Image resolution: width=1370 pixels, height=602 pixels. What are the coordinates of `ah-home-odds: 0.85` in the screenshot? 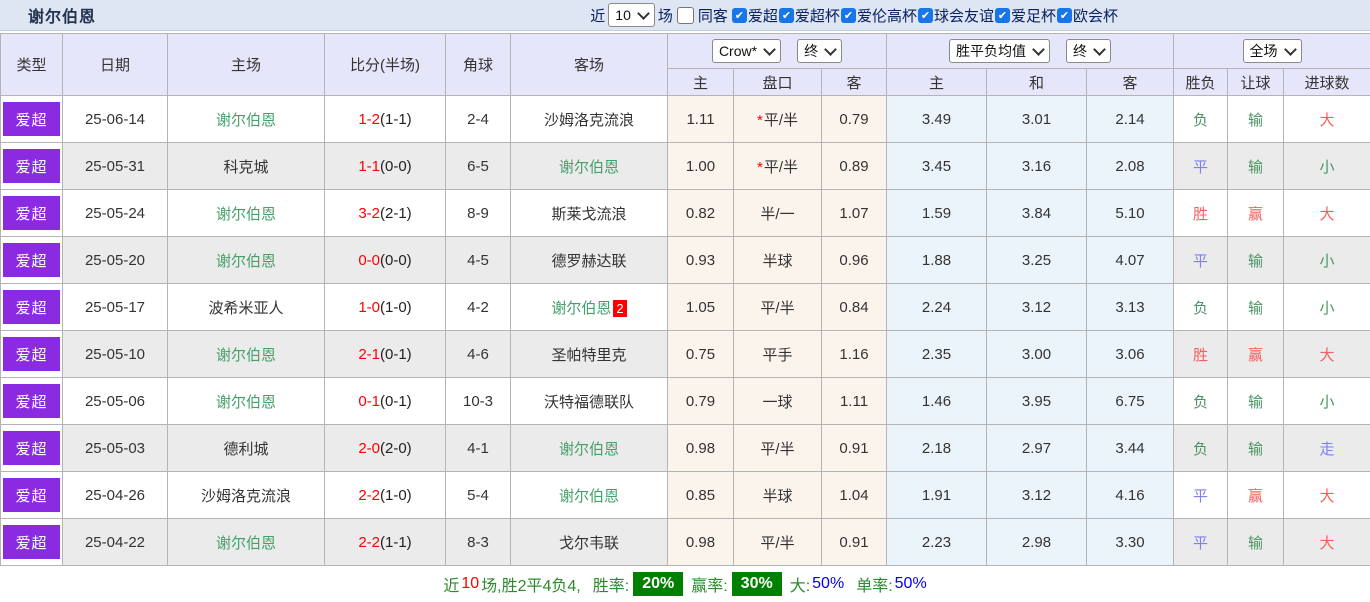 It's located at (701, 495).